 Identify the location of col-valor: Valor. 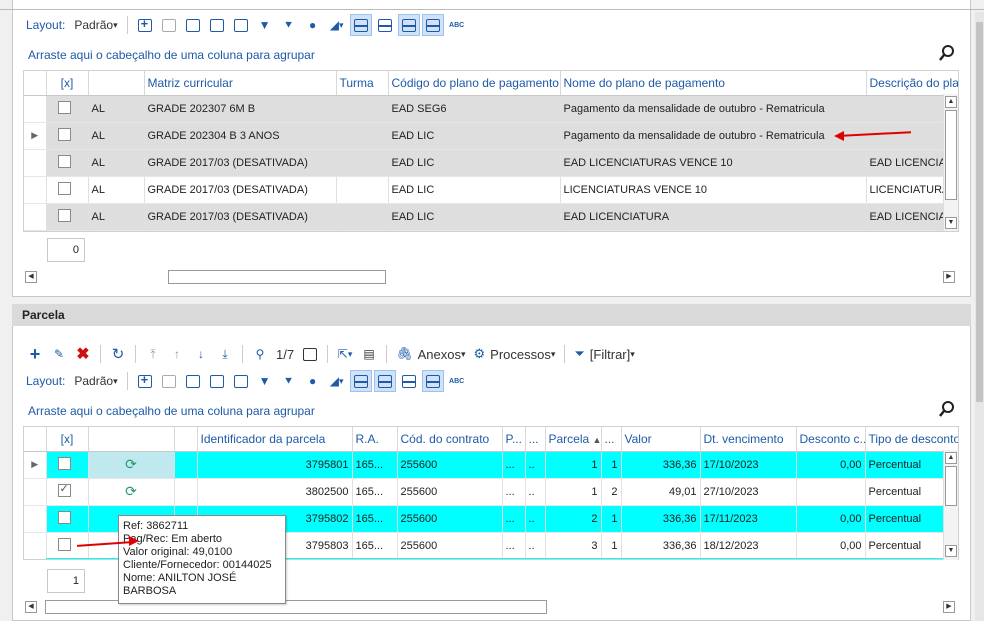
(661, 439).